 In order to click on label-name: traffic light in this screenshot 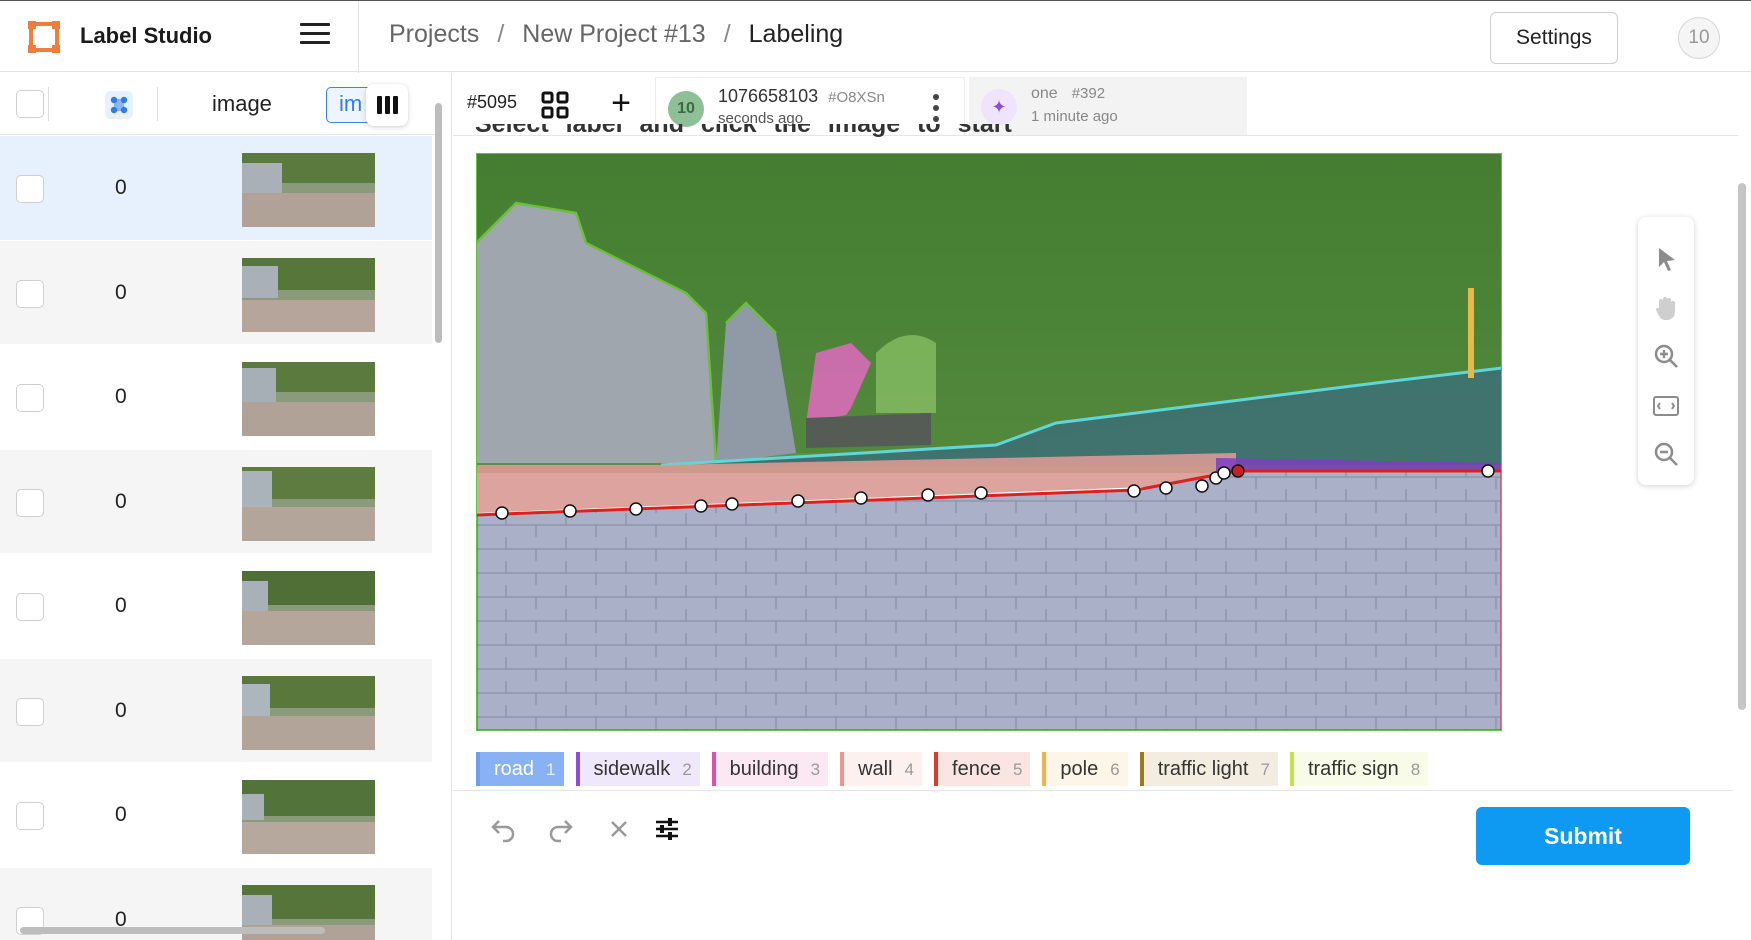, I will do `click(1203, 769)`.